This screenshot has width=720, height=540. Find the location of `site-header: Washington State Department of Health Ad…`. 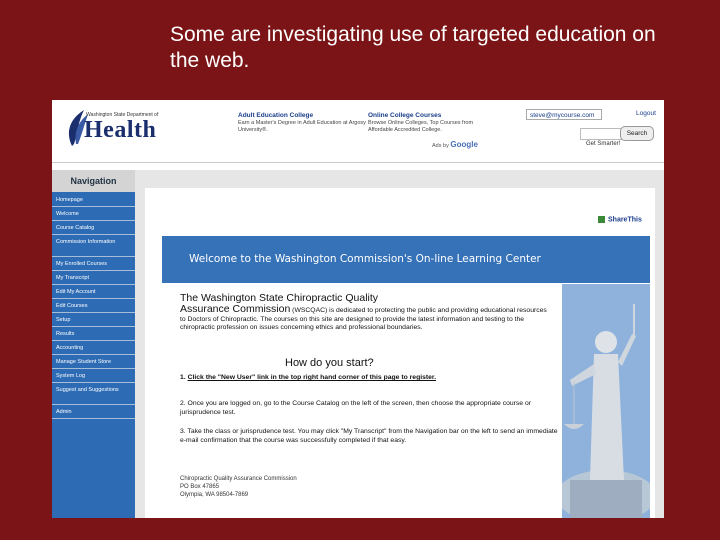

site-header: Washington State Department of Health Ad… is located at coordinates (358, 131).